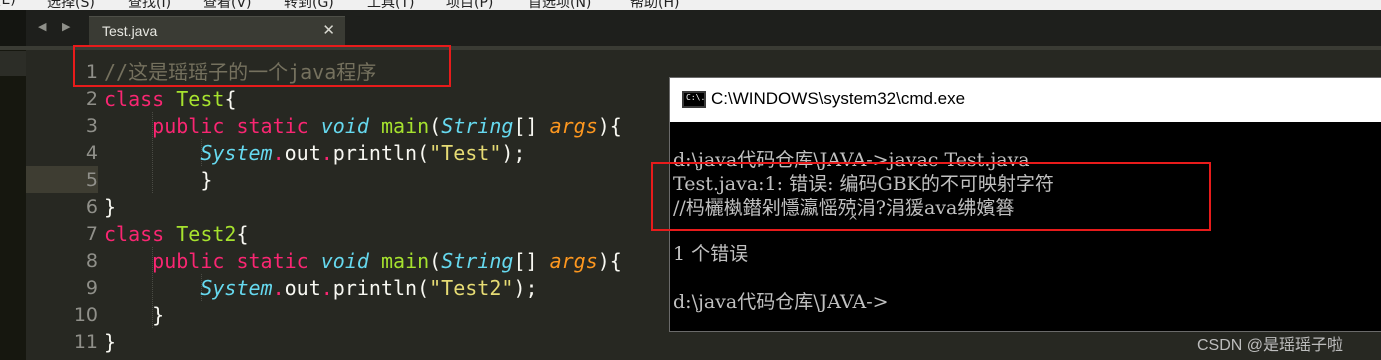 This screenshot has height=360, width=1381. Describe the element at coordinates (91, 261) in the screenshot. I see `line-number: 8` at that location.